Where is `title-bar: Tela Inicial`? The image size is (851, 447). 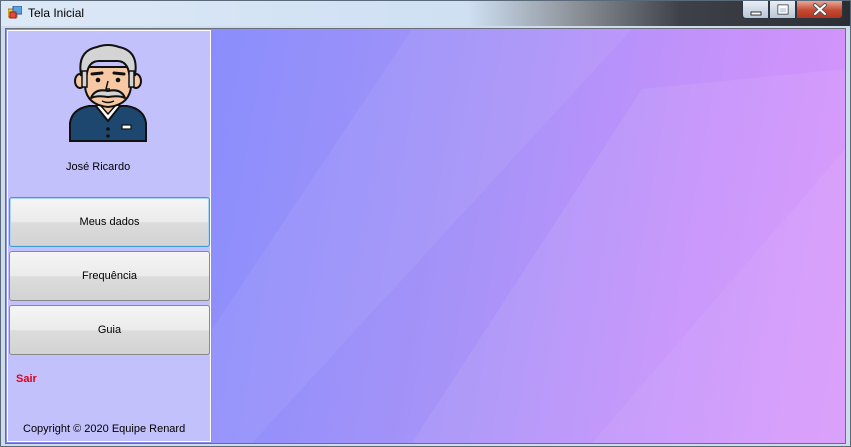
title-bar: Tela Inicial is located at coordinates (425, 13).